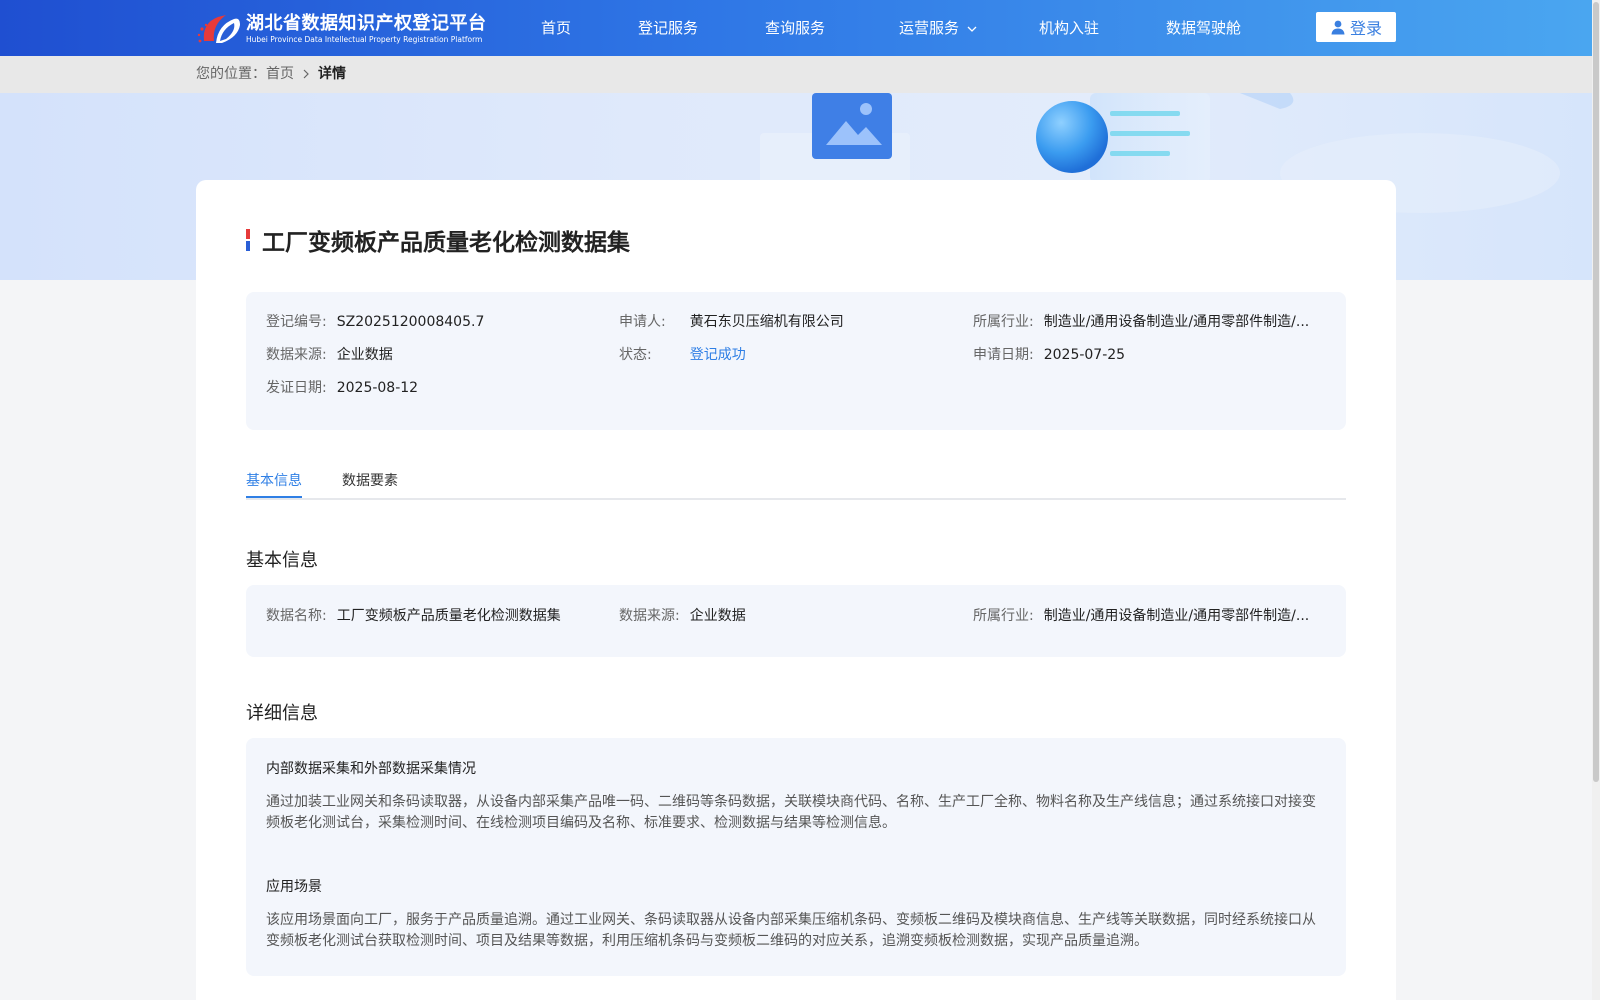 The image size is (1600, 1000). What do you see at coordinates (306, 74) in the screenshot?
I see `chevron-right-icon` at bounding box center [306, 74].